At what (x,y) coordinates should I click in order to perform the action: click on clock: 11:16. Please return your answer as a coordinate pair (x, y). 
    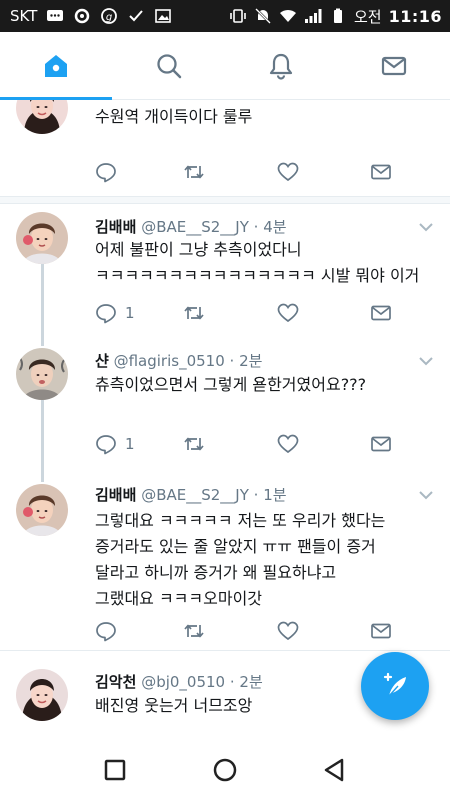
    Looking at the image, I should click on (415, 16).